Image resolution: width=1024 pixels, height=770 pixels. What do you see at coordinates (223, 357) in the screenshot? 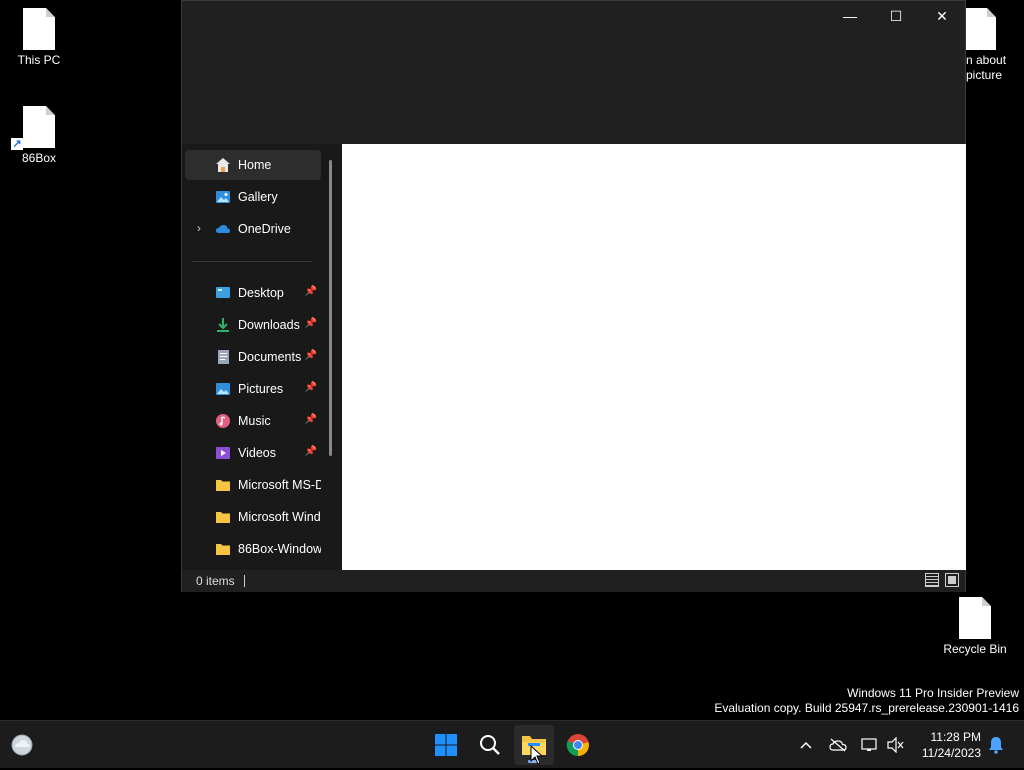
I see `documents-icon` at bounding box center [223, 357].